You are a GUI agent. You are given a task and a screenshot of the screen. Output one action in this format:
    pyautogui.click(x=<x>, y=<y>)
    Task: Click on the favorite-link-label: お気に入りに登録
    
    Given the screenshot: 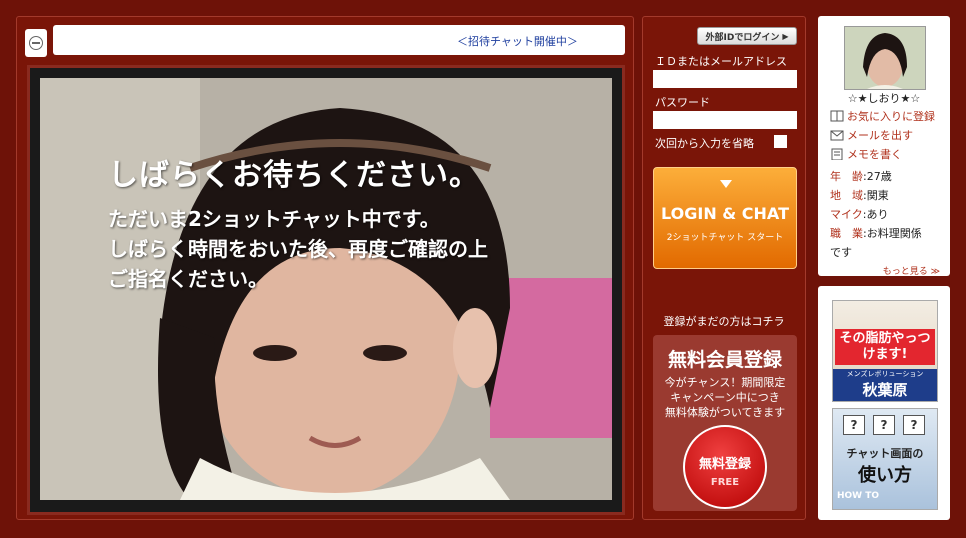 What is the action you would take?
    pyautogui.click(x=891, y=116)
    